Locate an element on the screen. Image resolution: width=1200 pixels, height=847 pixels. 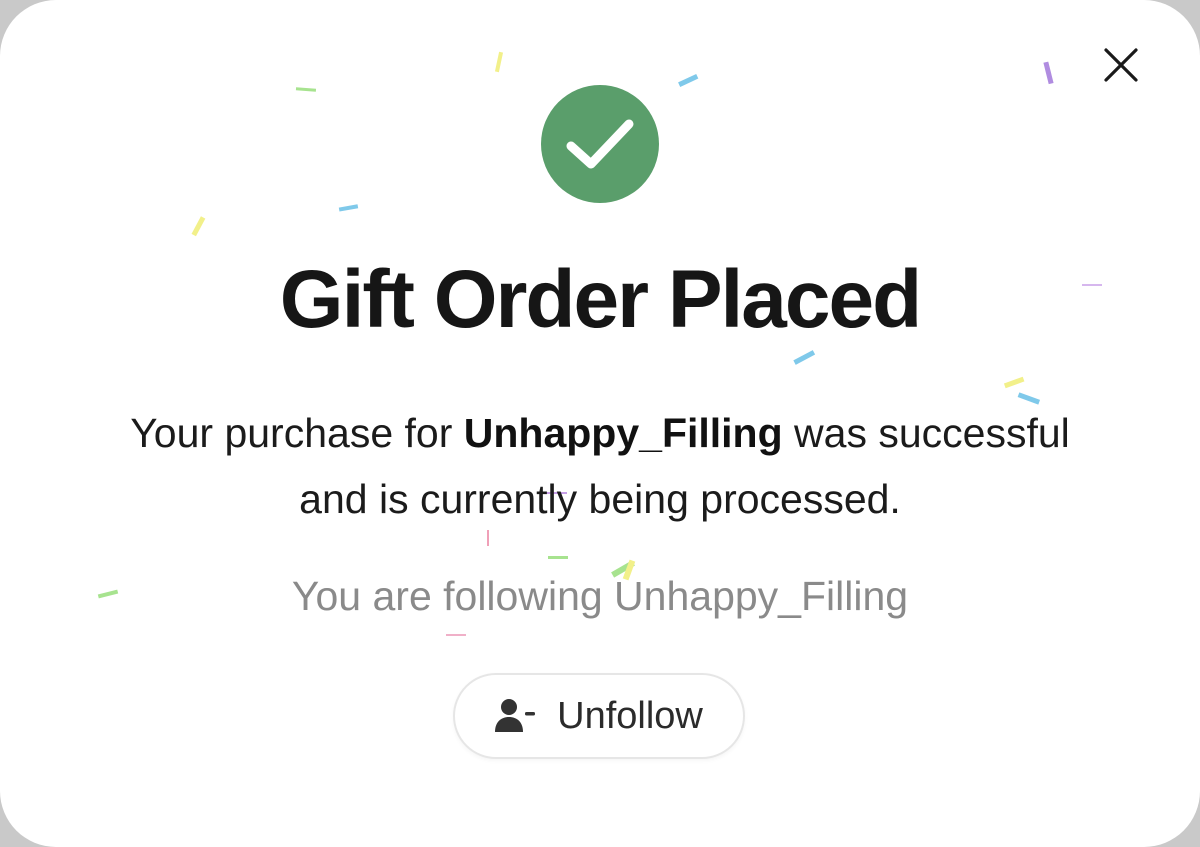
checkmark-icon is located at coordinates (600, 144).